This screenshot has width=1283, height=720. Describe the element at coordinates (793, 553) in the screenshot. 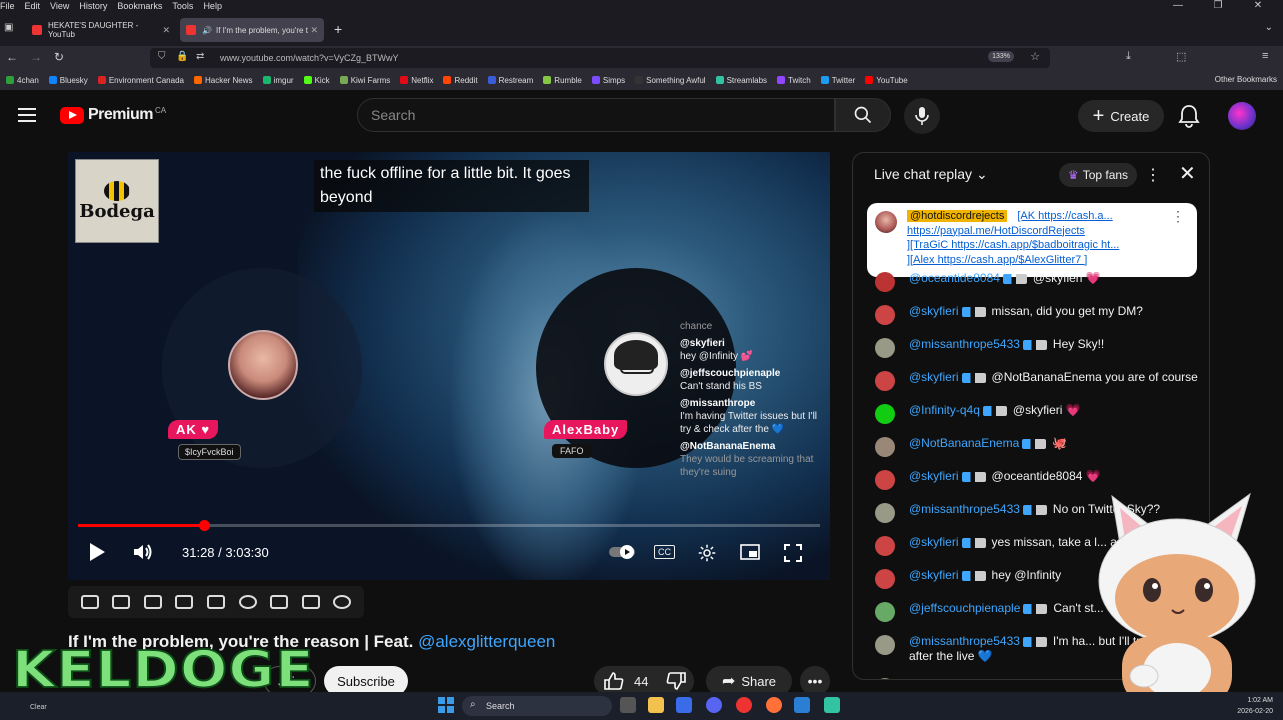

I see `fullscreen-icon` at that location.